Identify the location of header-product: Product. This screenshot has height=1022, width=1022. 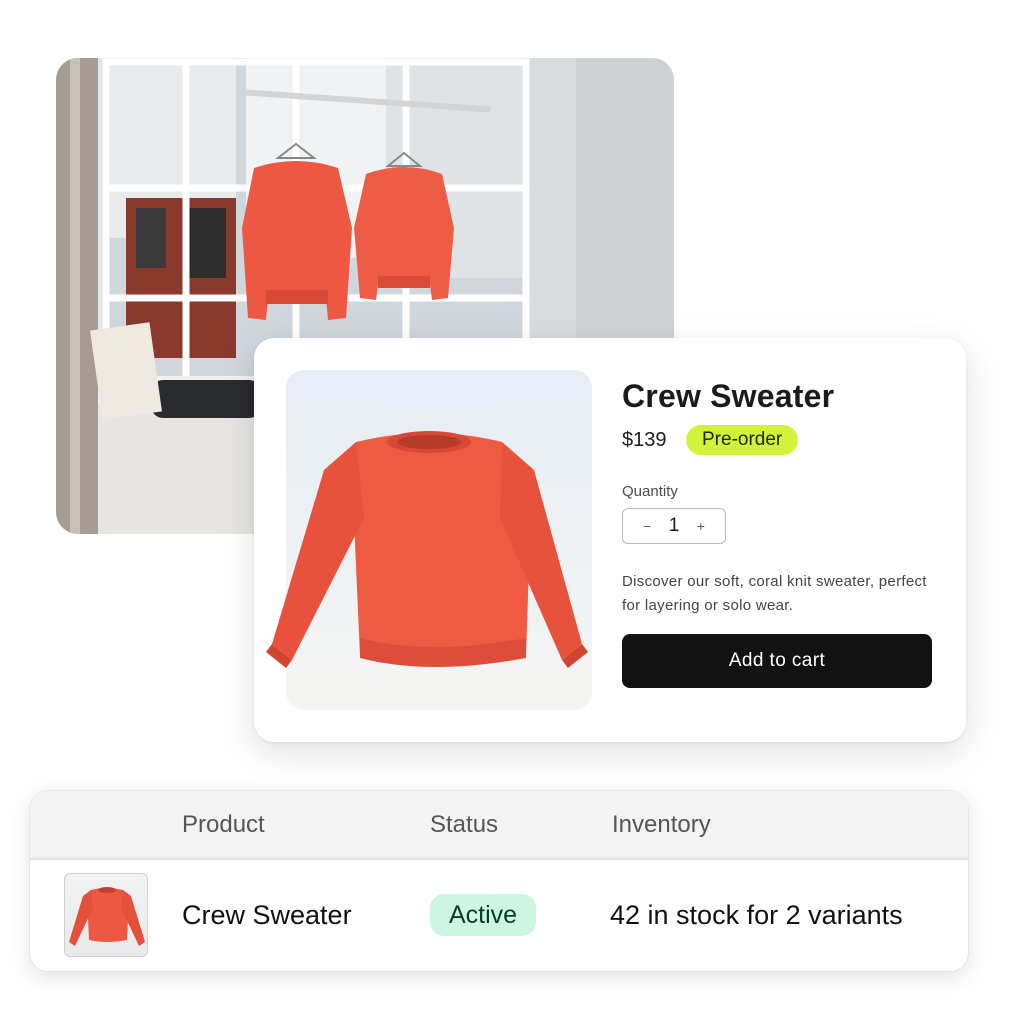
(223, 824).